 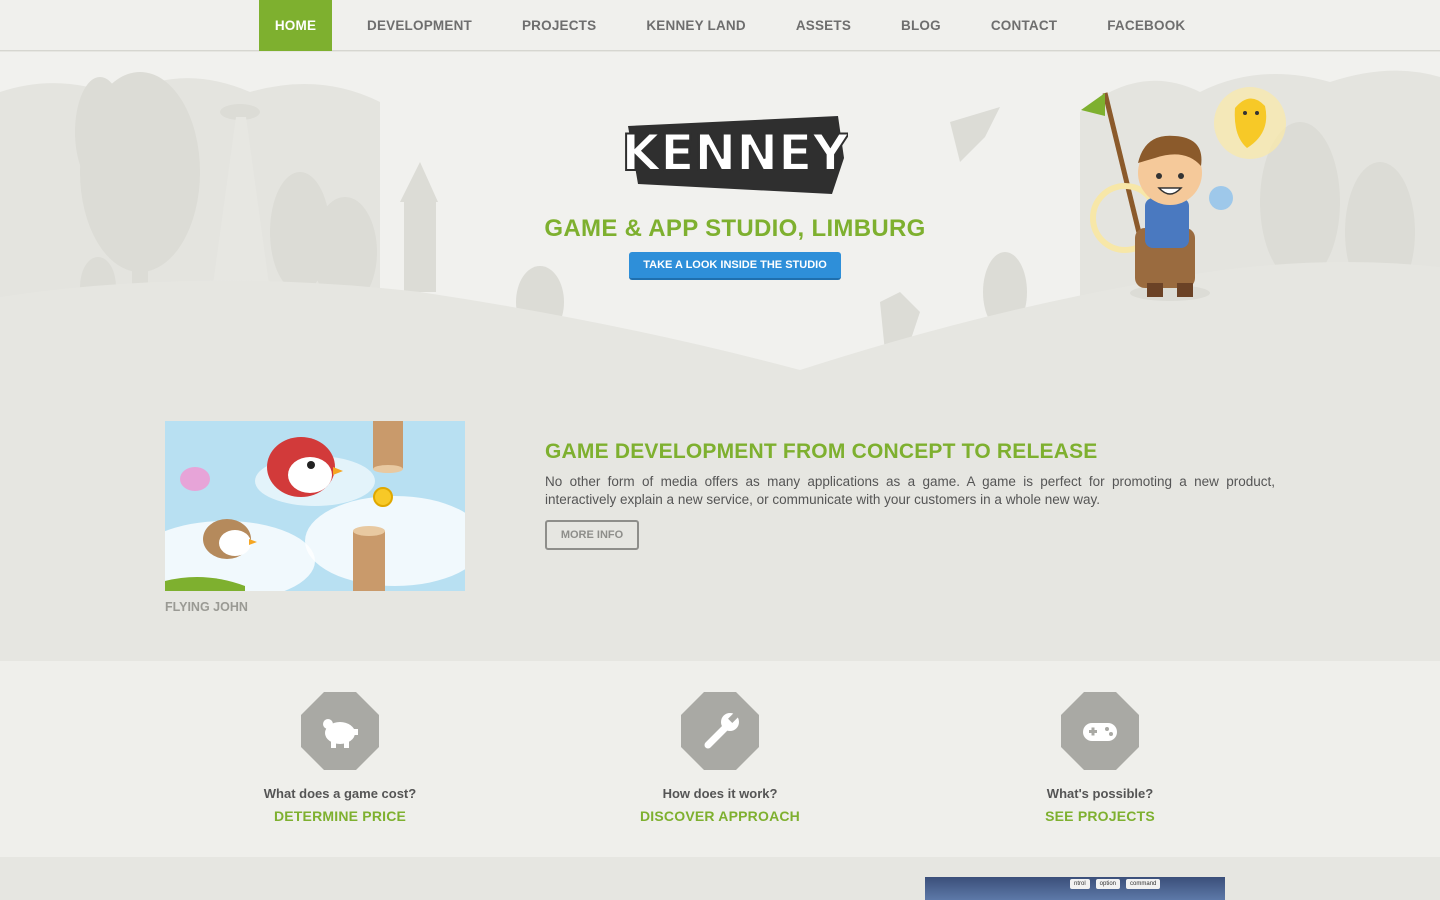 I want to click on svg-text: KENNEY, so click(x=735, y=153).